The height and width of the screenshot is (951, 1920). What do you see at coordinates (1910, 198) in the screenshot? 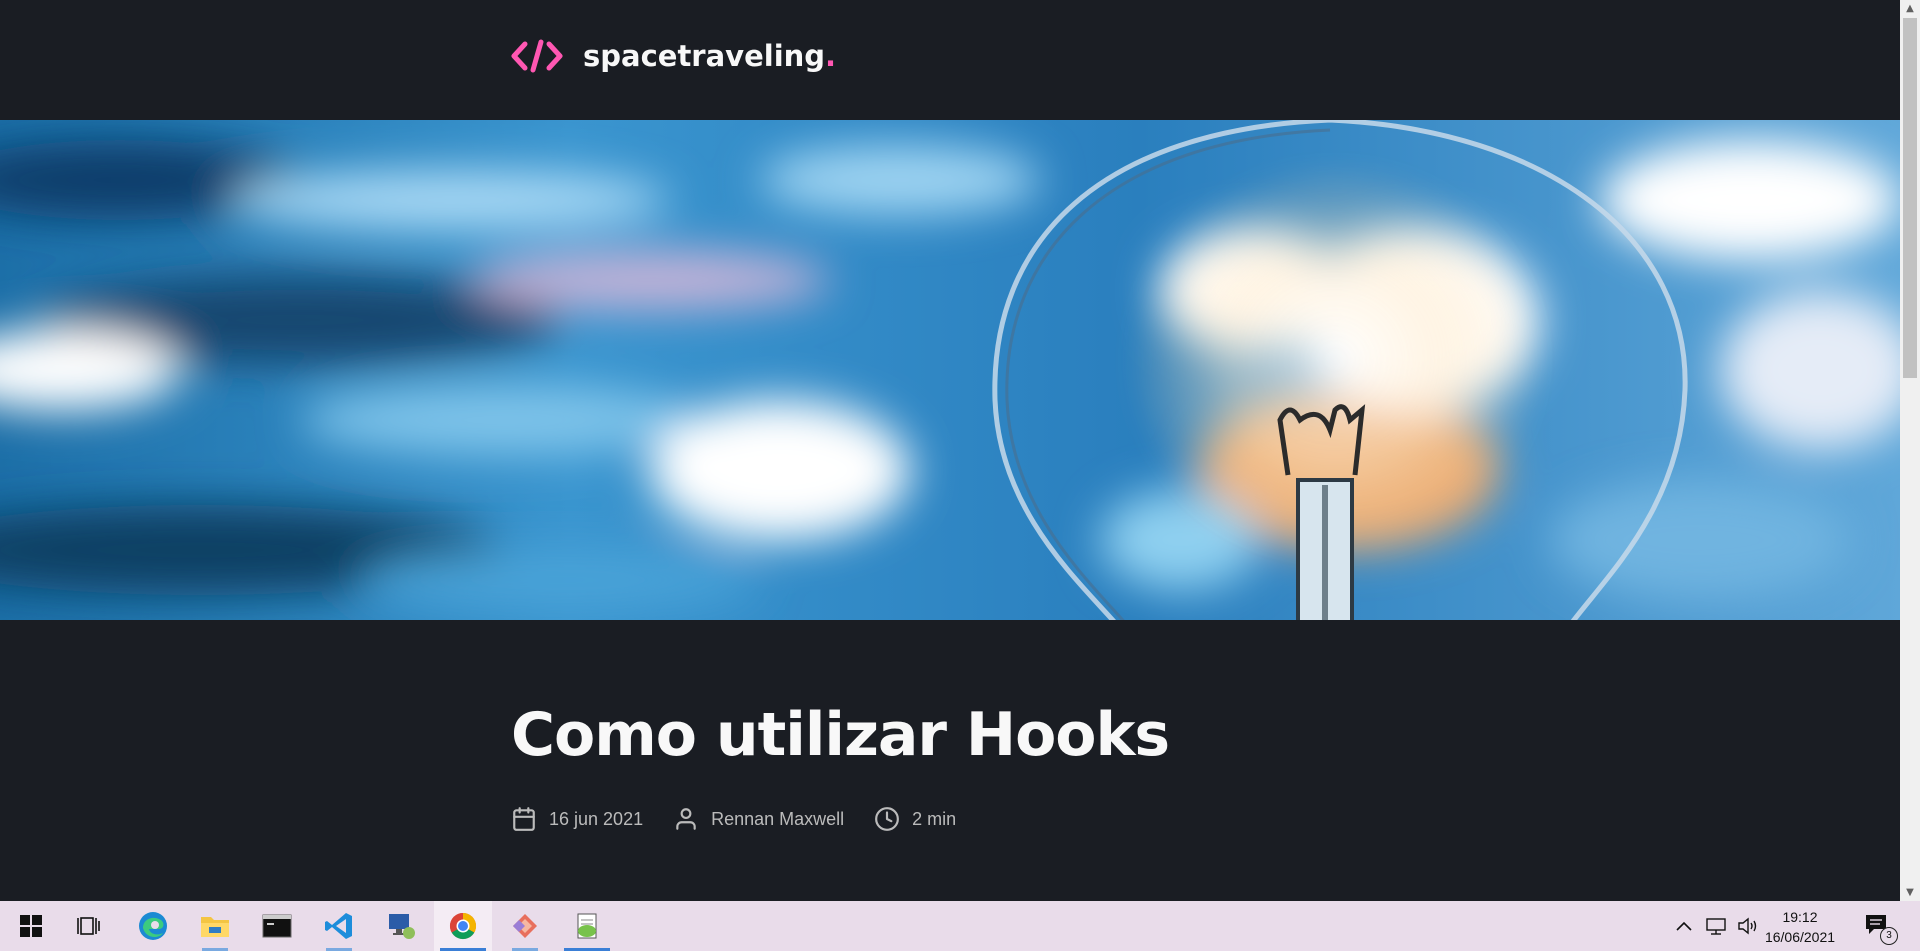
I see `scrollbar-thumb` at bounding box center [1910, 198].